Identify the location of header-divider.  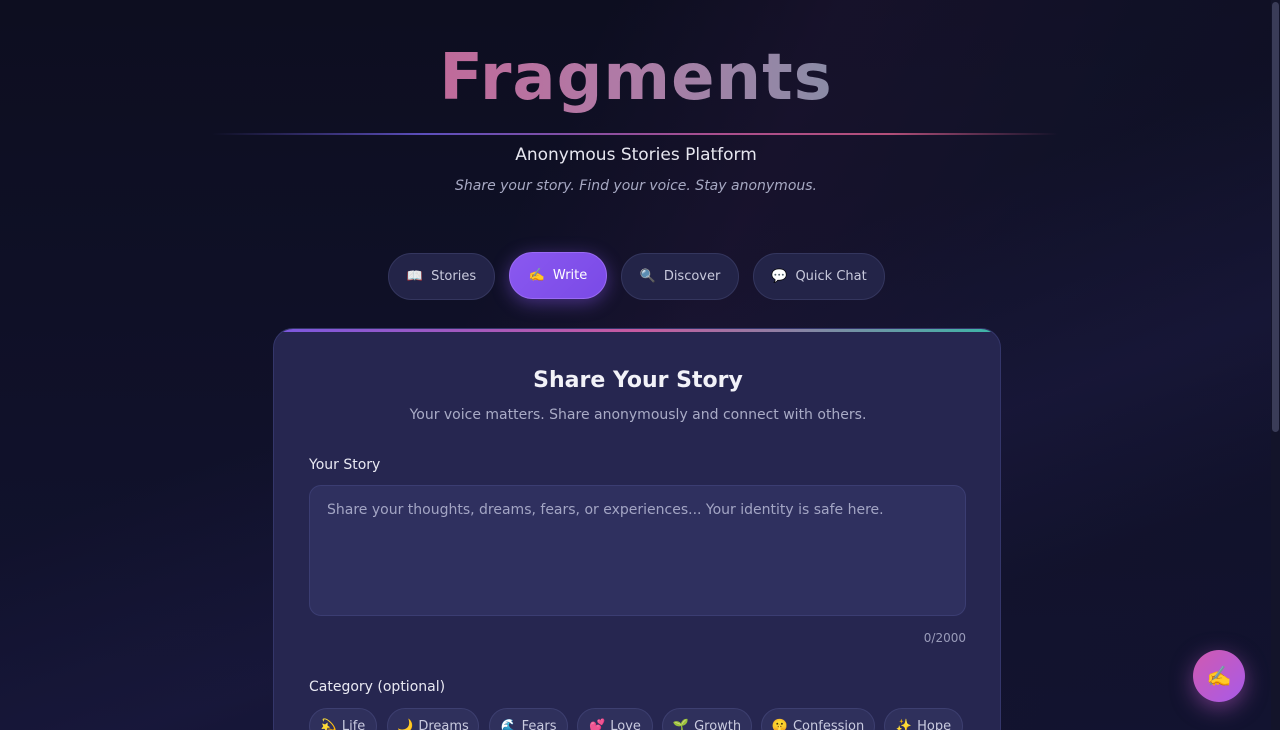
(635, 134).